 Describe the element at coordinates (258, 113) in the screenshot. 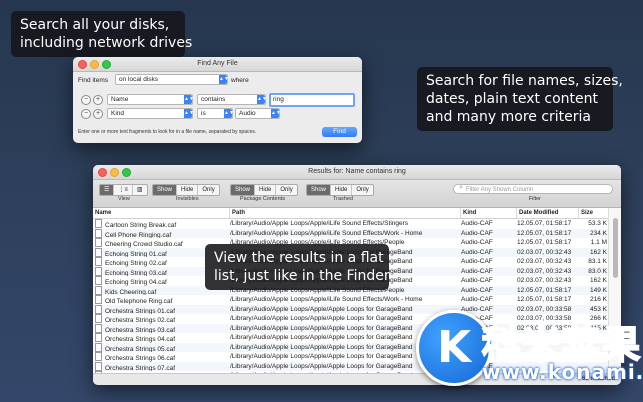

I see `rule2-value-popup: Audio ▲▼` at that location.